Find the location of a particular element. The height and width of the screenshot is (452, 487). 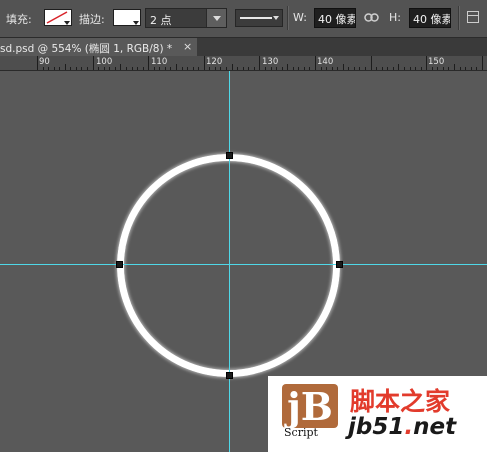

ruler-label: 150 is located at coordinates (436, 62).